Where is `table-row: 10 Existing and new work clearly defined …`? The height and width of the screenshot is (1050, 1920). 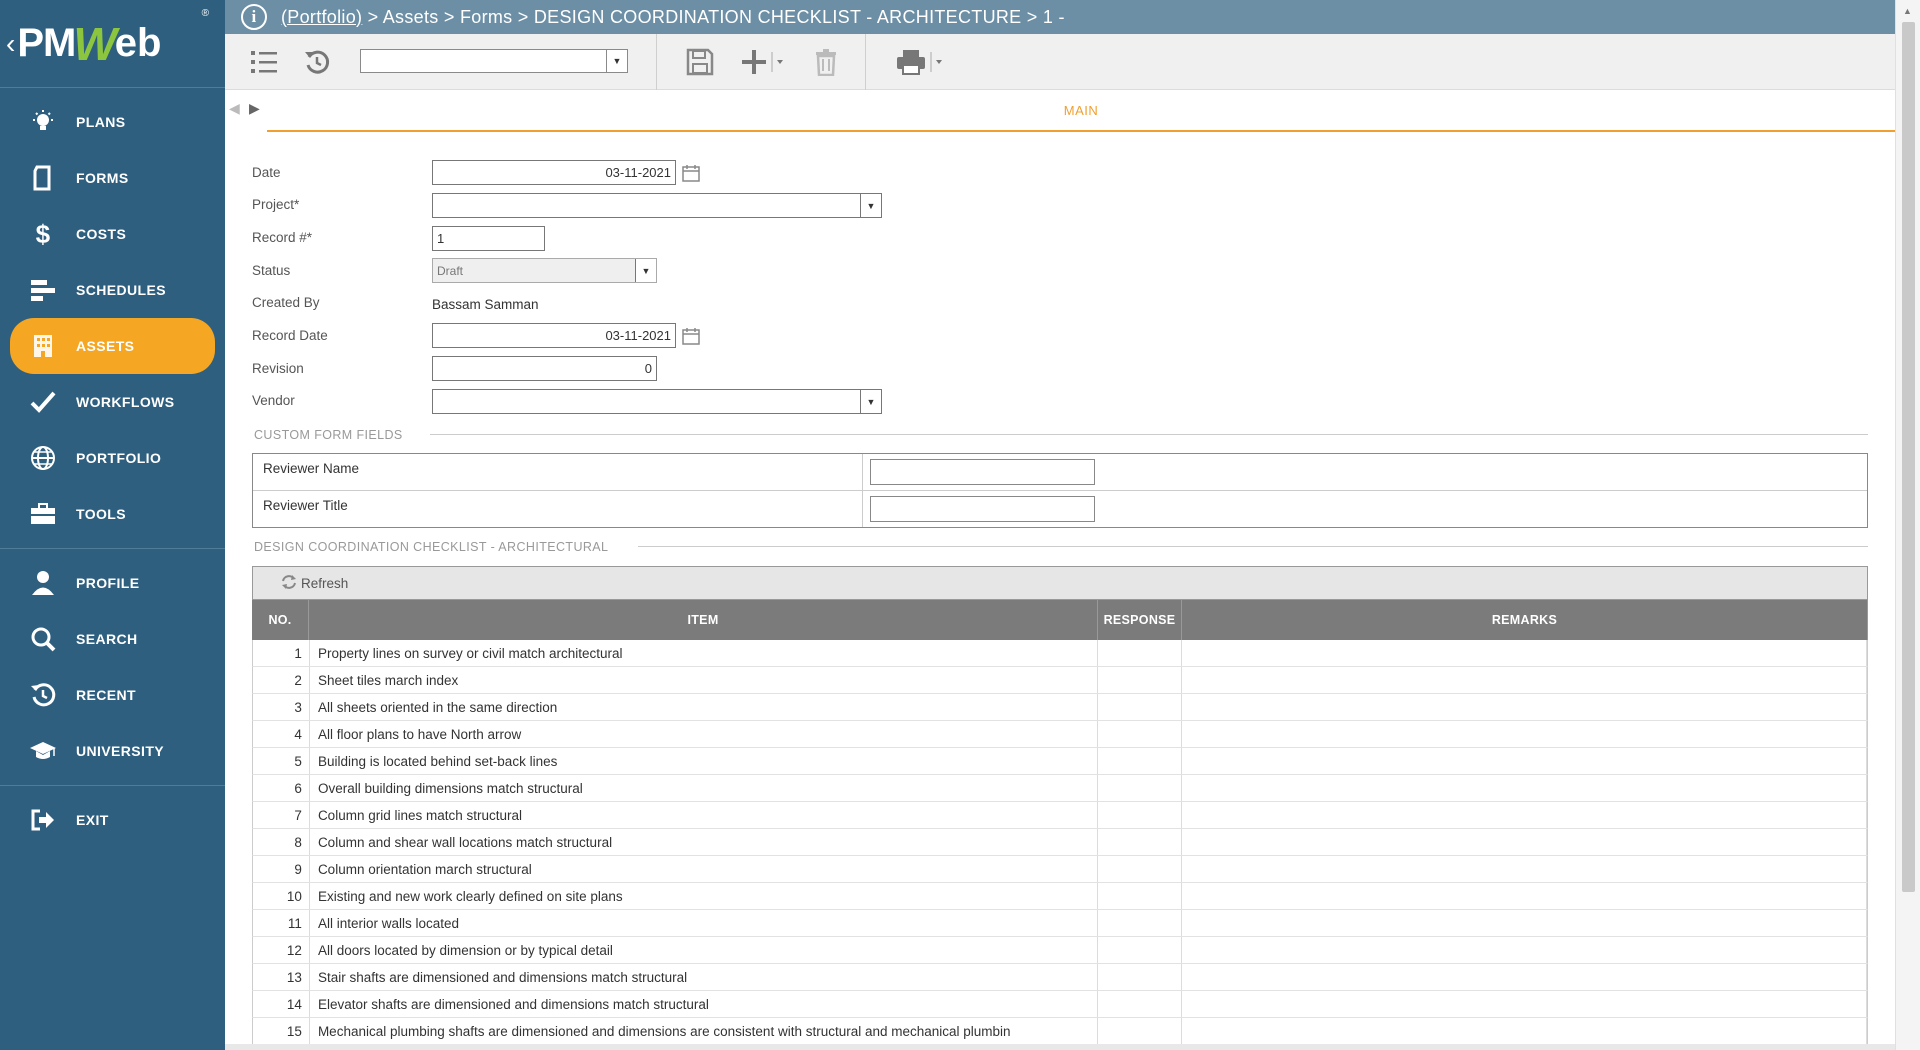
table-row: 10 Existing and new work clearly defined … is located at coordinates (1060, 896).